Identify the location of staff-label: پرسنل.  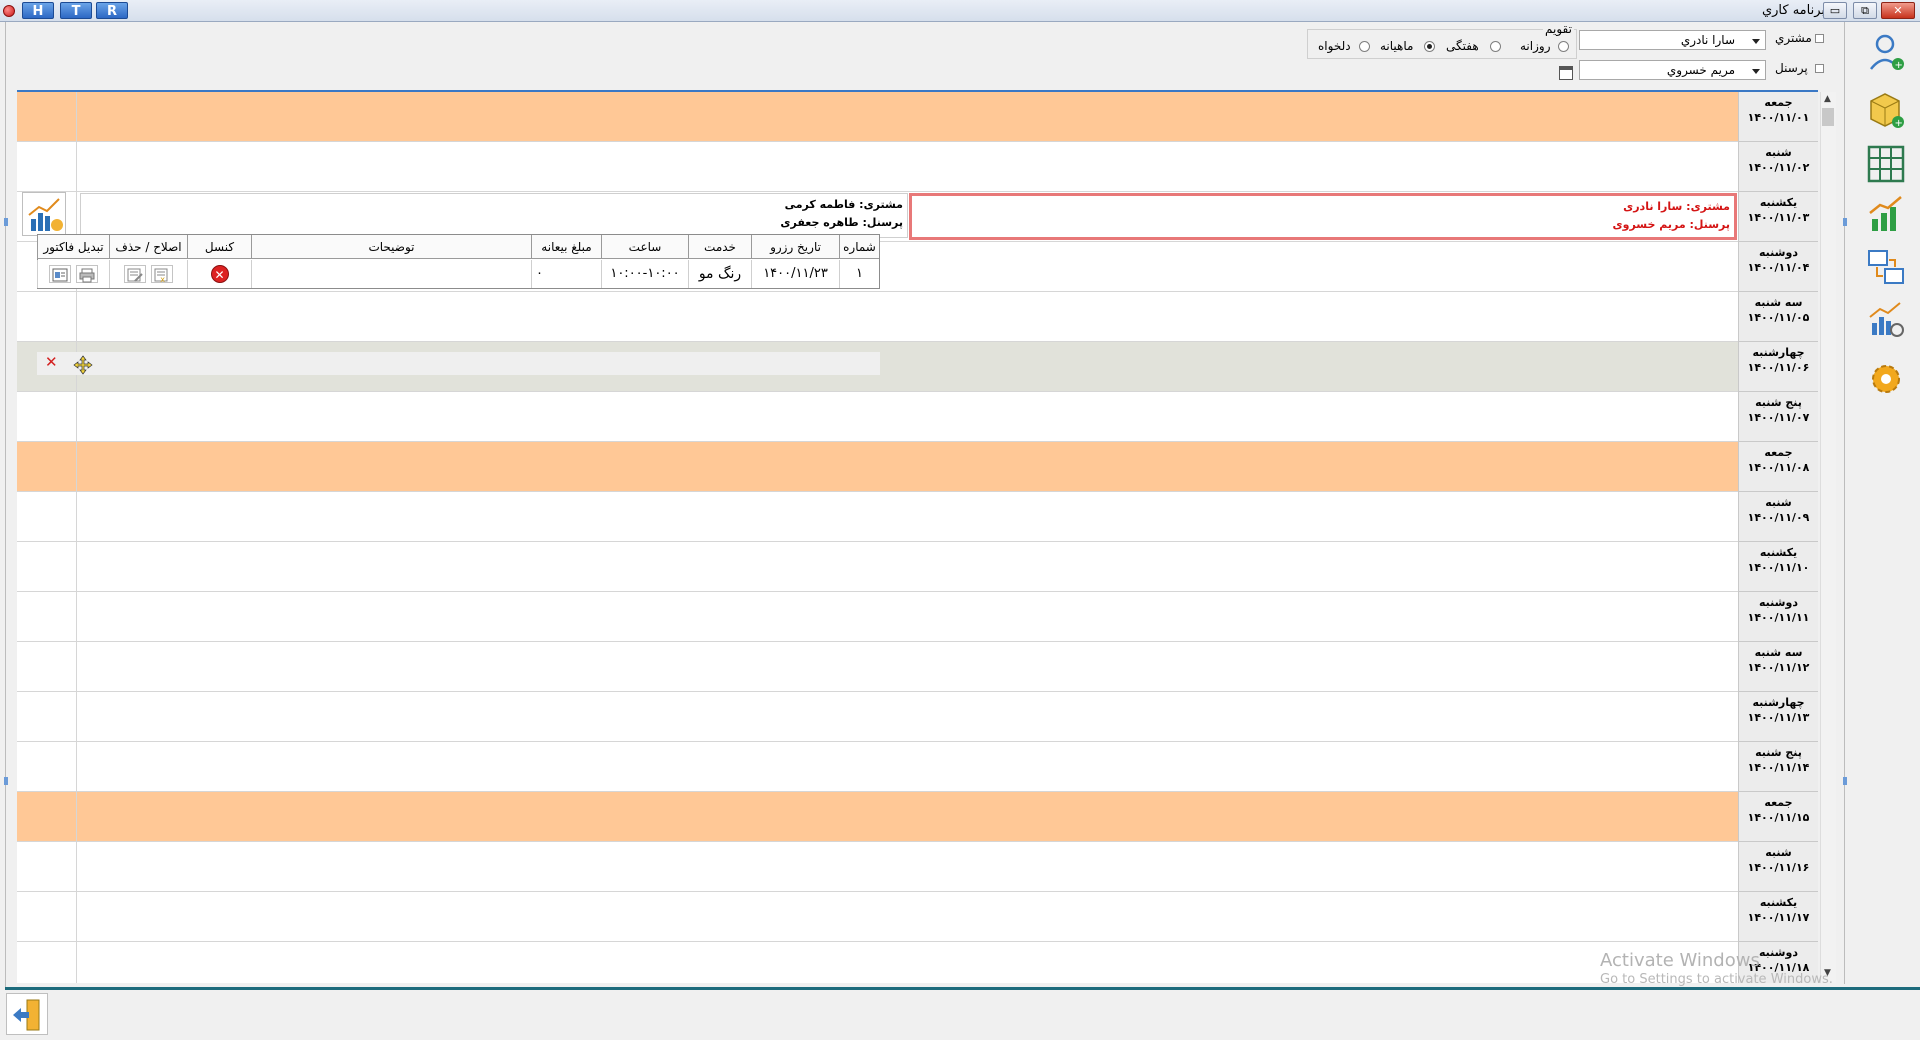
(1791, 68).